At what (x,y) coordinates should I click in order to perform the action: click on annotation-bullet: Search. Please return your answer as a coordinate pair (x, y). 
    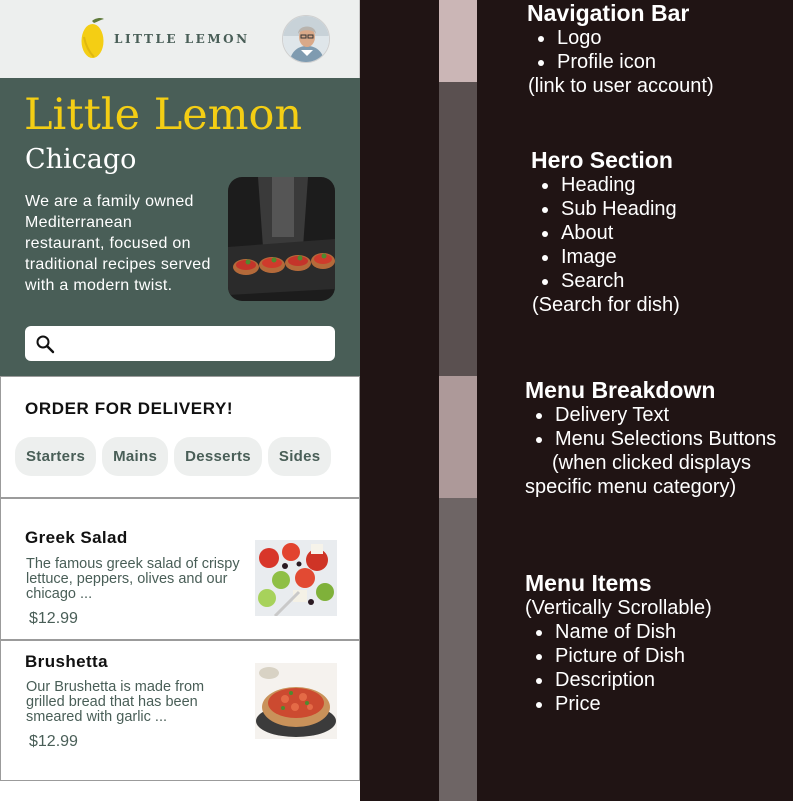
    Looking at the image, I should click on (605, 281).